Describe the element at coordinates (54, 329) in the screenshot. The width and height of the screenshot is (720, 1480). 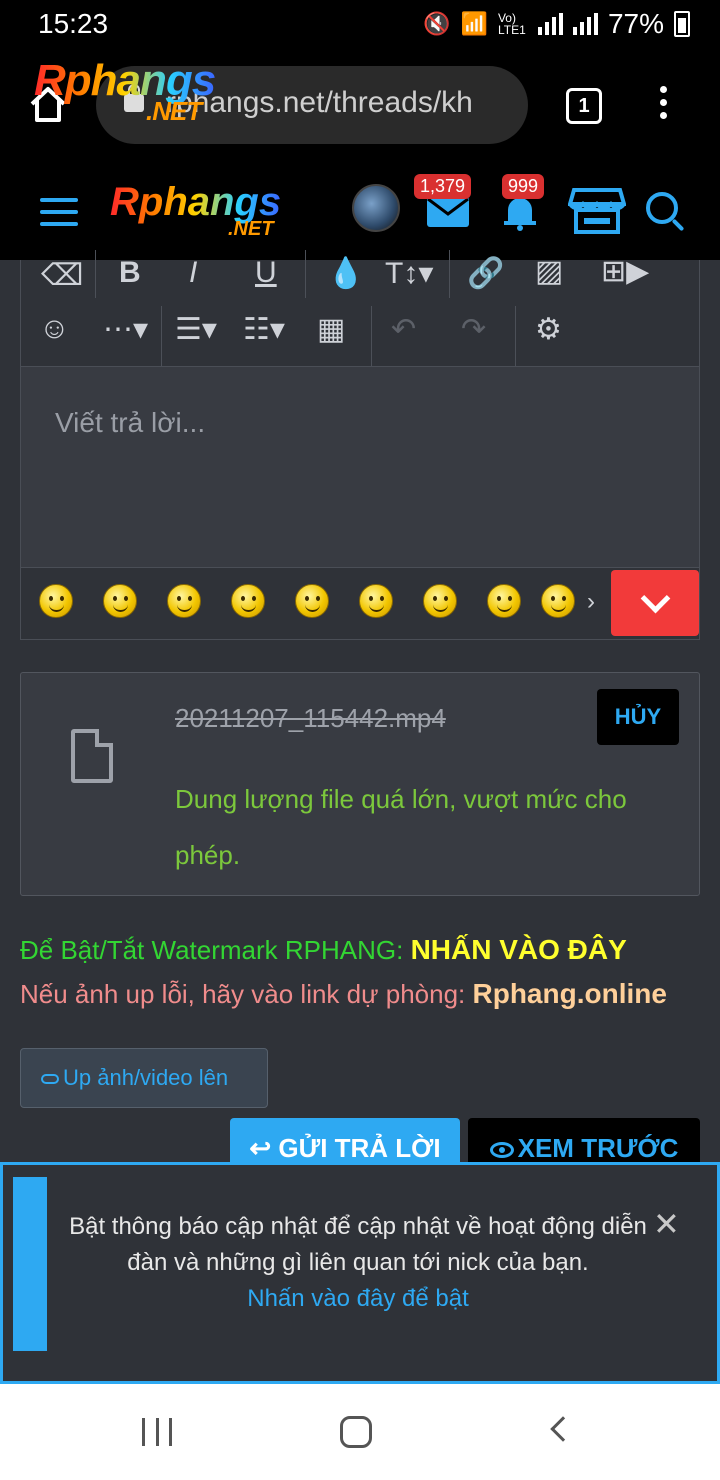
I see `smiley-icon: ☺` at that location.